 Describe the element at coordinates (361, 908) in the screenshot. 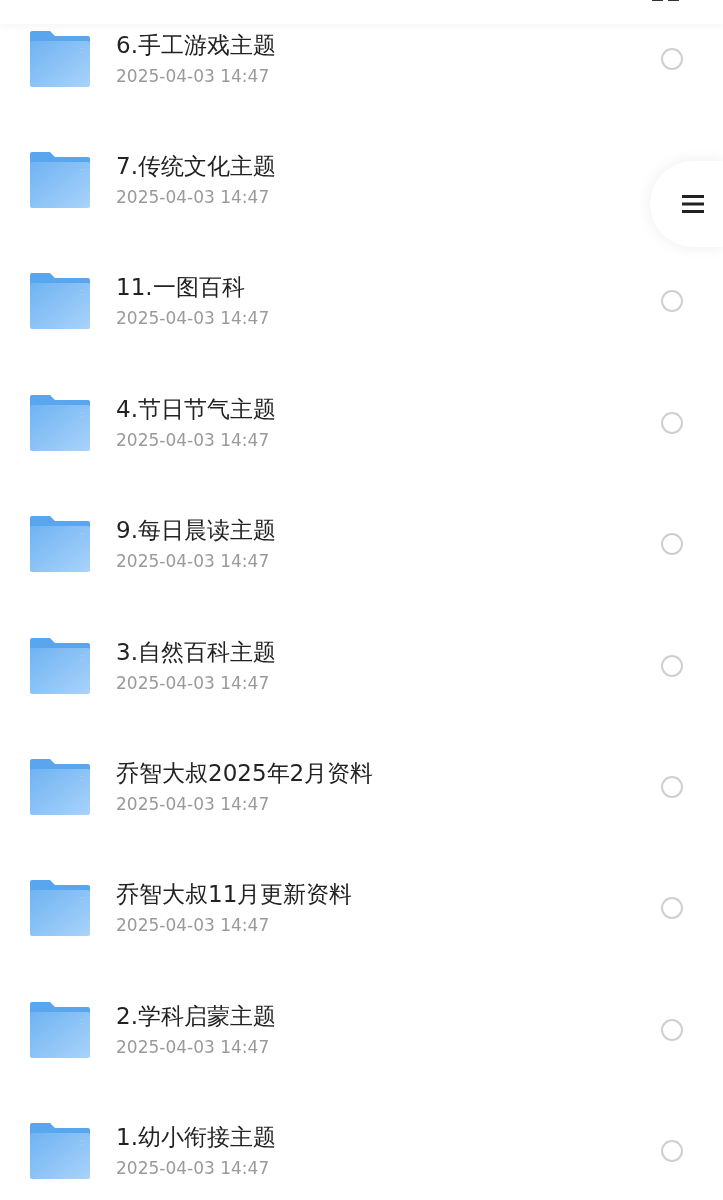

I see `folder-item: 乔智大叔11月更新资料 2025-04-03 14:47` at that location.